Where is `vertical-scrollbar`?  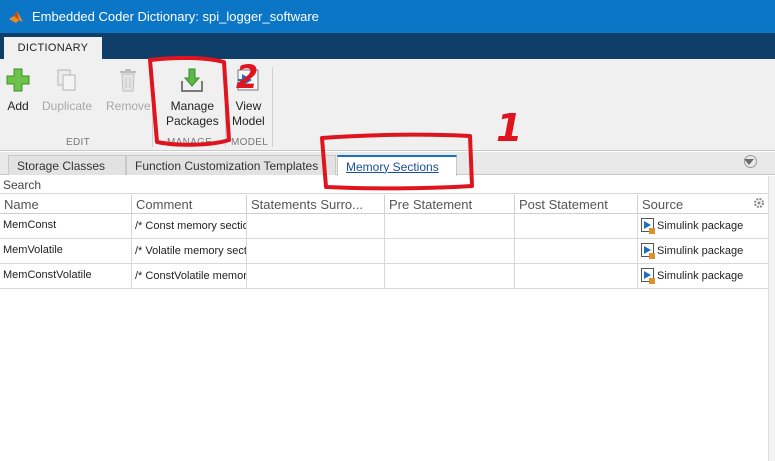 vertical-scrollbar is located at coordinates (771, 318).